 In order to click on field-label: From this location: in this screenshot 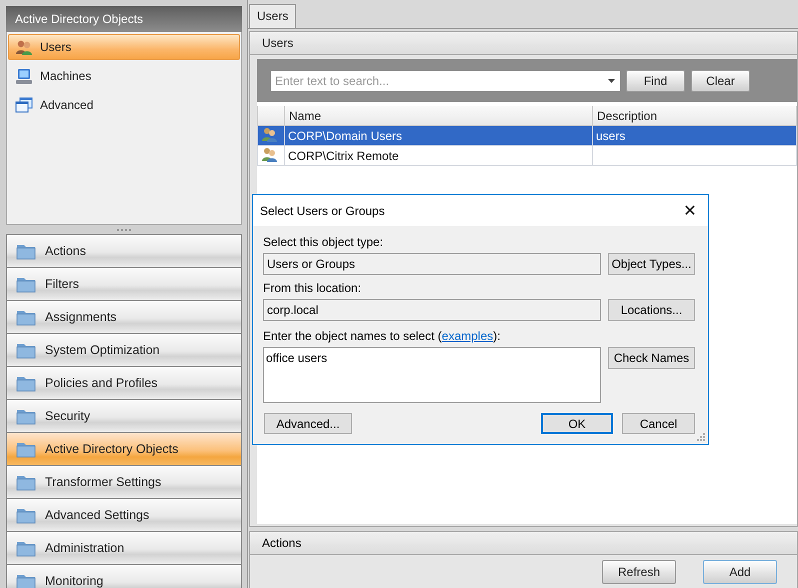, I will do `click(312, 288)`.